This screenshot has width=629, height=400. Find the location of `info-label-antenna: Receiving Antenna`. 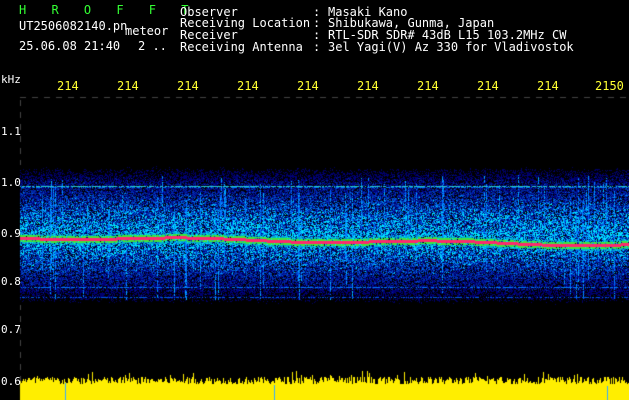

info-label-antenna: Receiving Antenna is located at coordinates (241, 47).